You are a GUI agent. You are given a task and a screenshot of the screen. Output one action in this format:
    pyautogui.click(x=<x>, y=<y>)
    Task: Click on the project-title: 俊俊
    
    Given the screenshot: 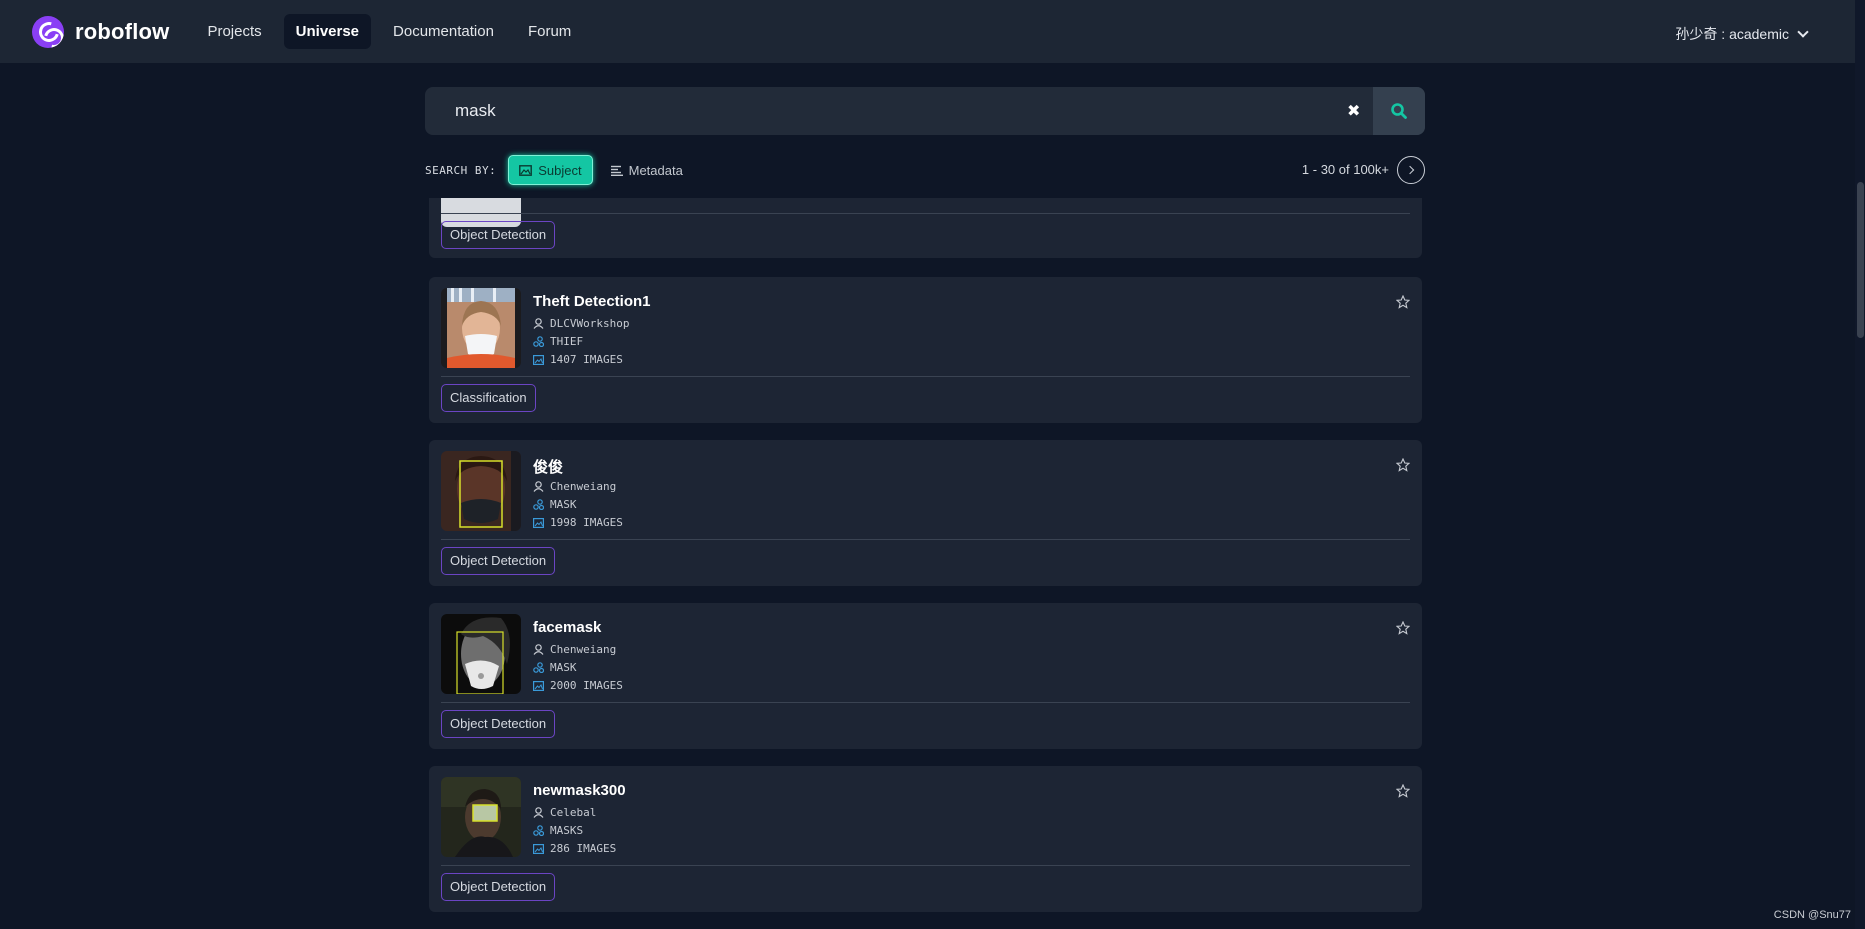 What is the action you would take?
    pyautogui.click(x=548, y=466)
    